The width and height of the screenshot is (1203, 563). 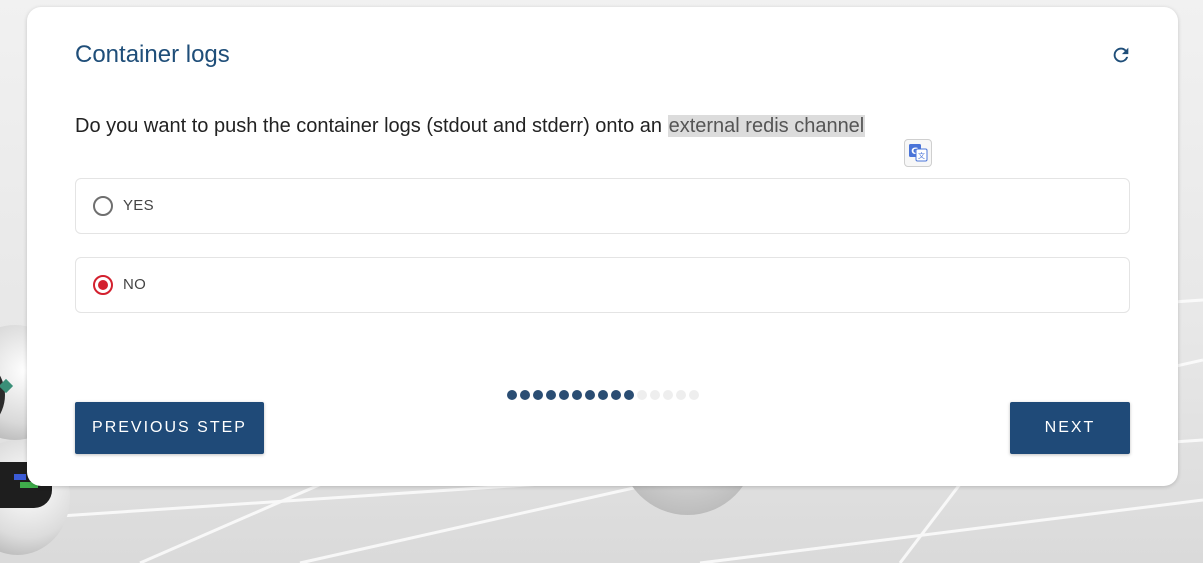 I want to click on page-title: Container logs, so click(x=152, y=54).